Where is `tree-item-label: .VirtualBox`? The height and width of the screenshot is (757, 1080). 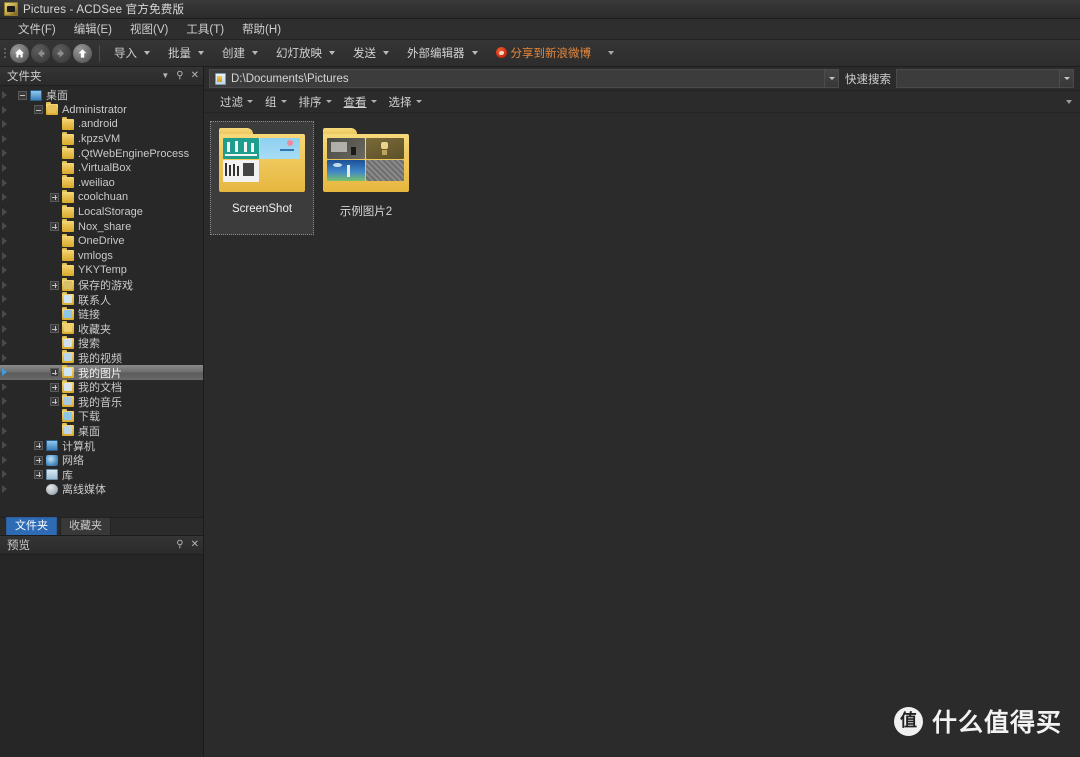 tree-item-label: .VirtualBox is located at coordinates (104, 168).